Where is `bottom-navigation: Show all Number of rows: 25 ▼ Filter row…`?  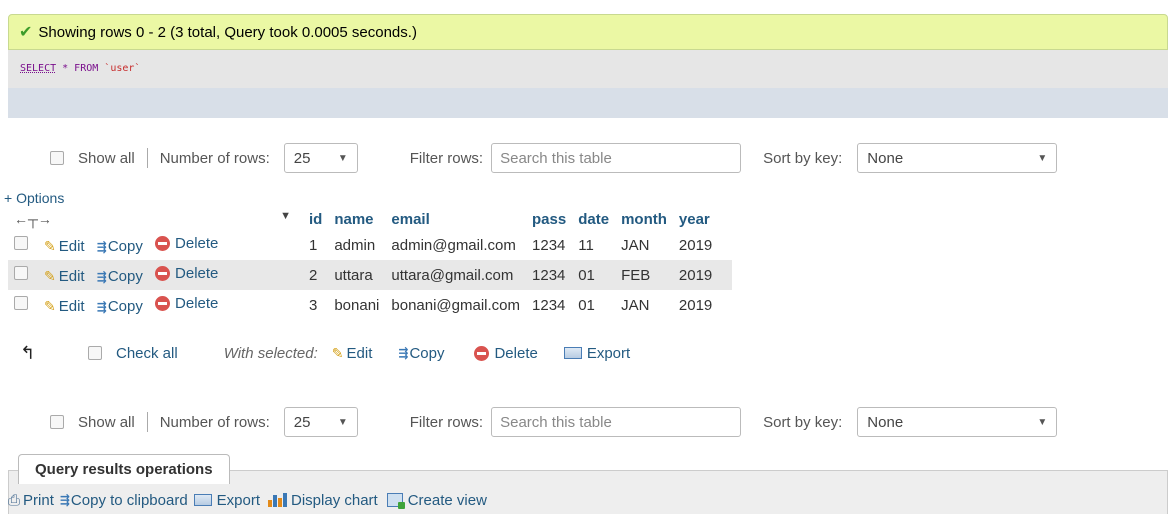
bottom-navigation: Show all Number of rows: 25 ▼ Filter row… is located at coordinates (584, 422).